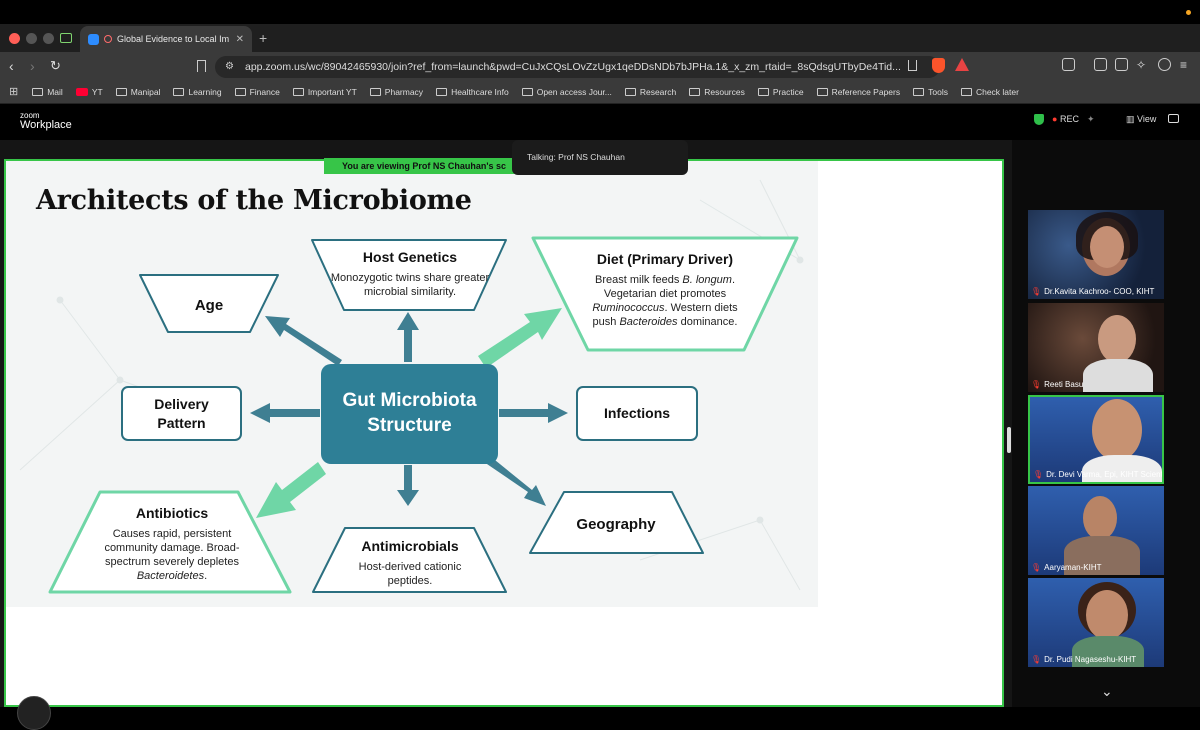  Describe the element at coordinates (1096, 347) in the screenshot. I see `participant-video-2: 🎙 Reeti Basu` at that location.